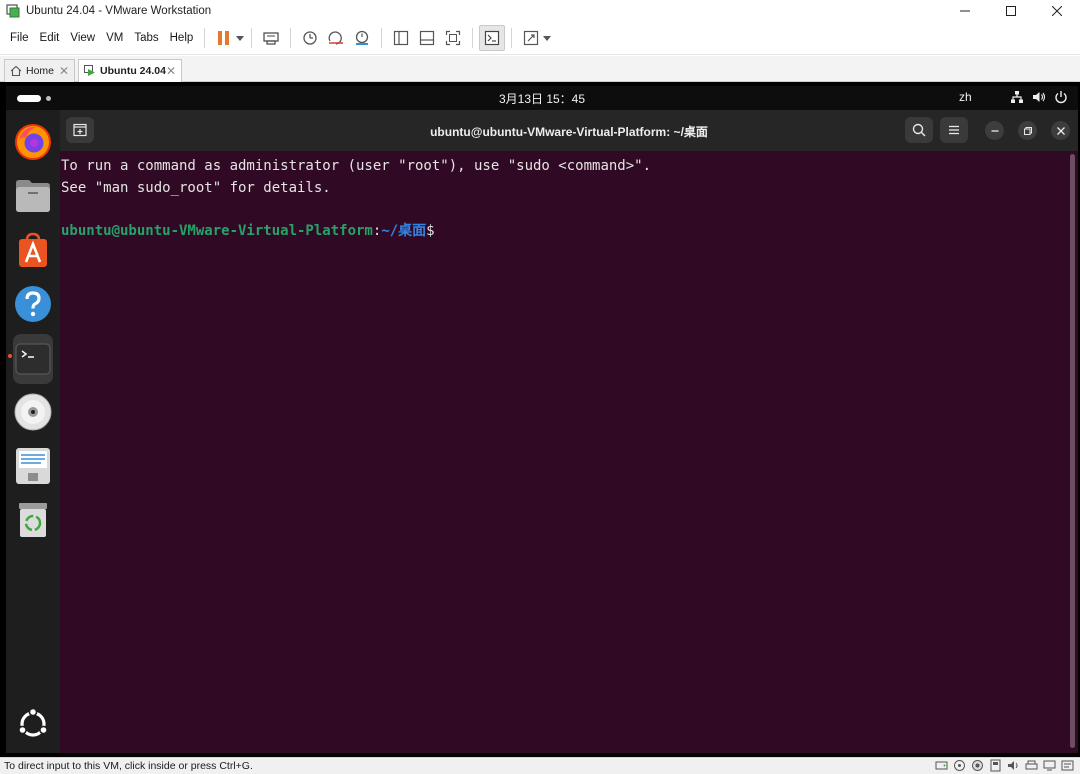 This screenshot has width=1080, height=774. I want to click on close-terminal-button, so click(1060, 130).